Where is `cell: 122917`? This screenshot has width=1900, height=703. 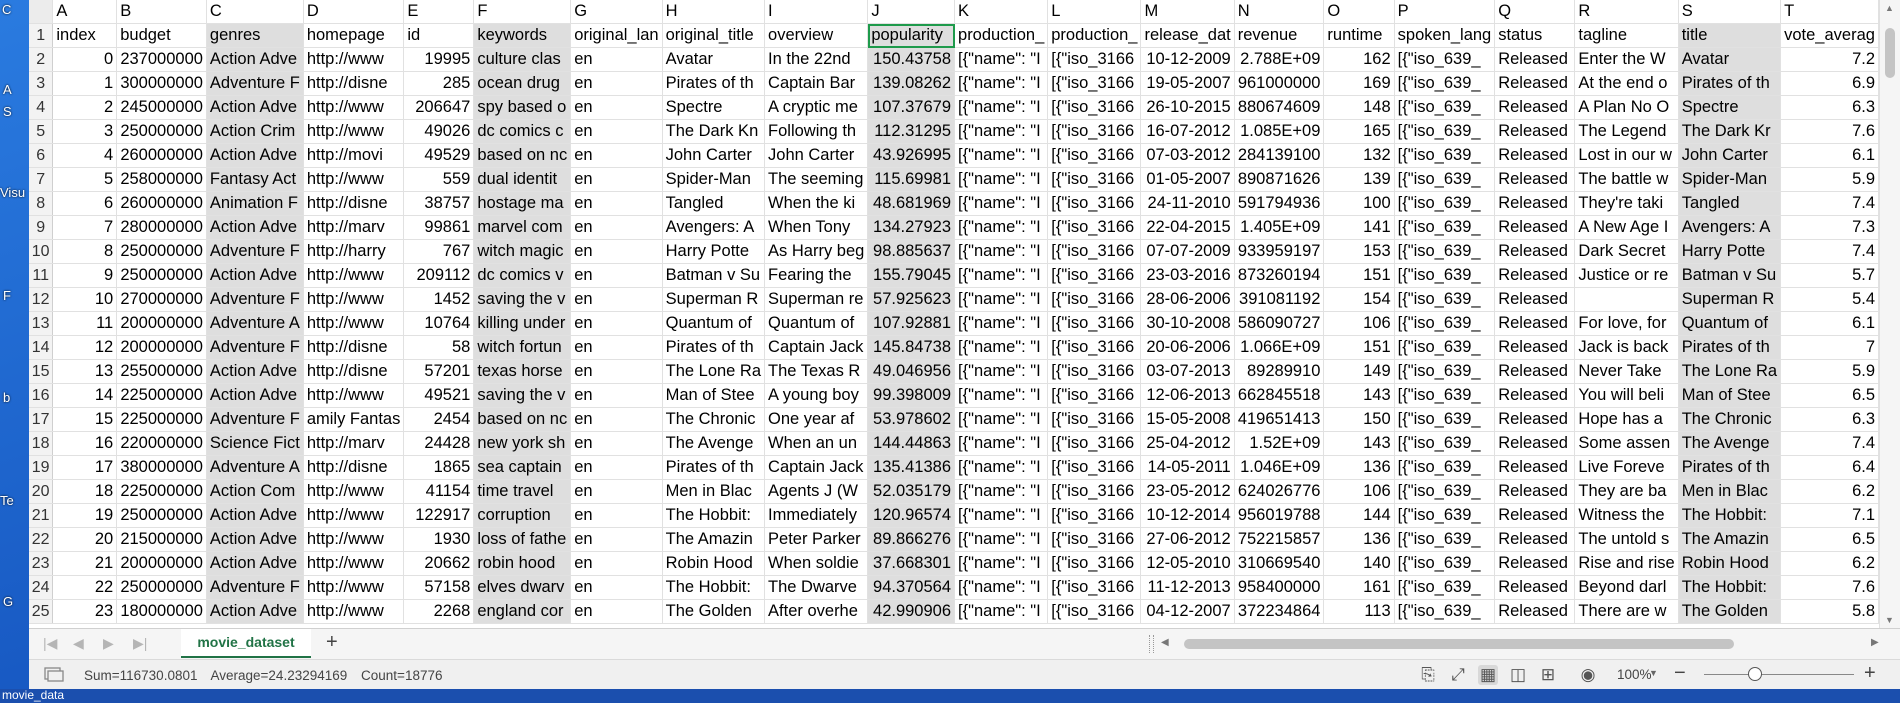
cell: 122917 is located at coordinates (439, 515).